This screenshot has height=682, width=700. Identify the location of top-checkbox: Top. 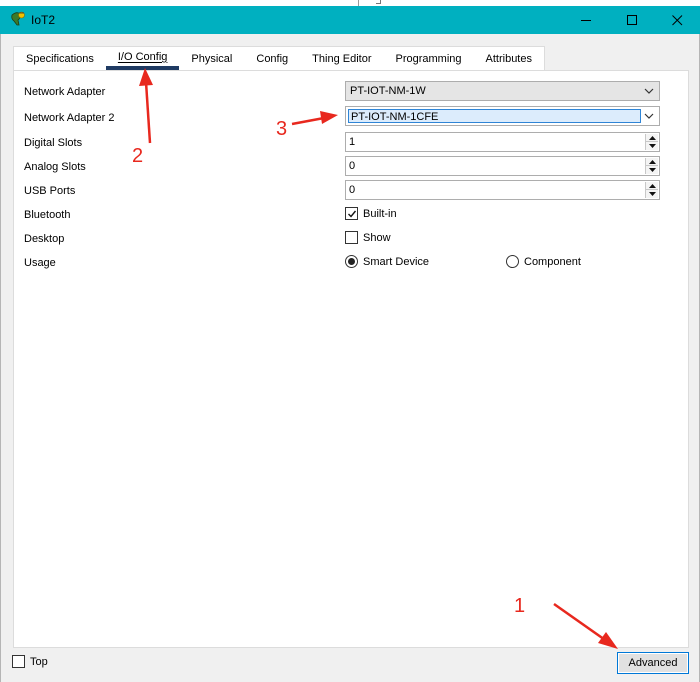
(30, 661).